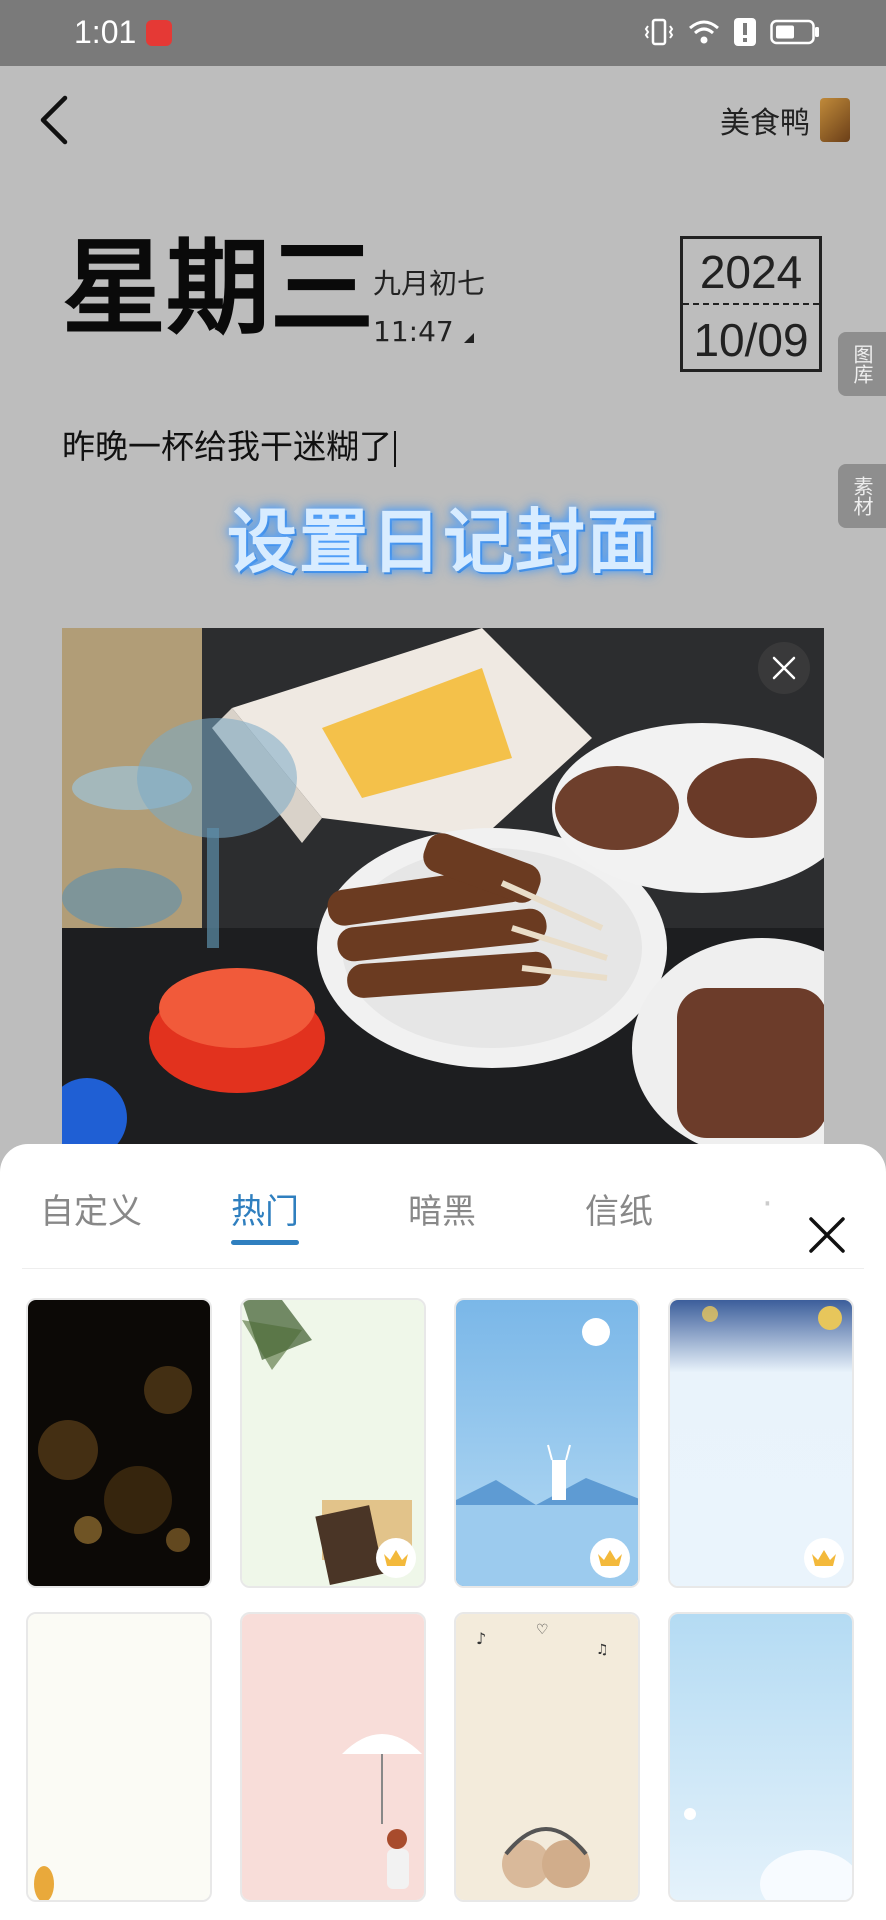  I want to click on side-tab-gallery-label: 图库, so click(862, 364).